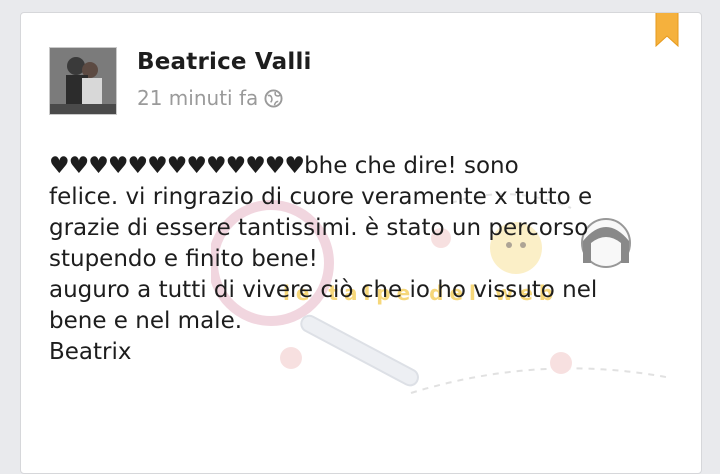 This screenshot has height=474, width=720. I want to click on globe-icon, so click(273, 98).